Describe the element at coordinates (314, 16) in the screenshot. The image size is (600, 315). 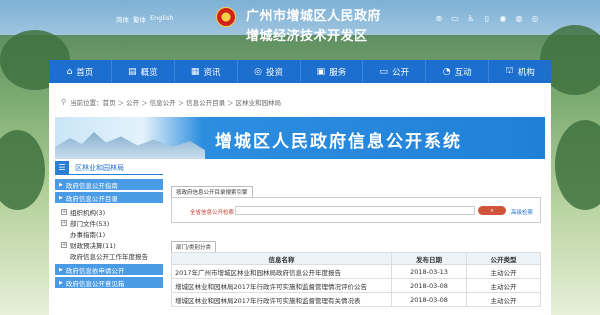
I see `site-title-line1: 广州市增城区人民政府` at that location.